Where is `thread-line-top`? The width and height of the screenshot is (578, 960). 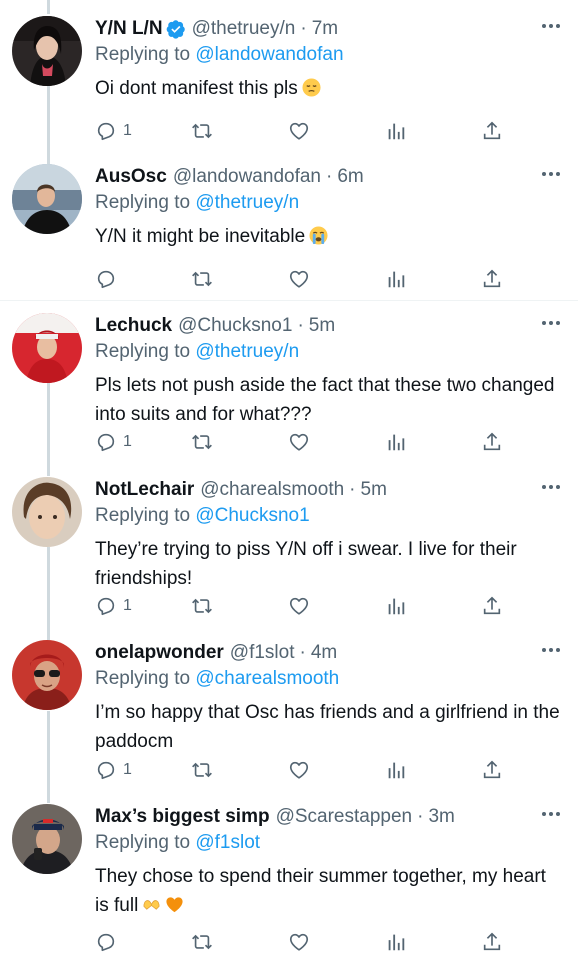
thread-line-top is located at coordinates (48, 7).